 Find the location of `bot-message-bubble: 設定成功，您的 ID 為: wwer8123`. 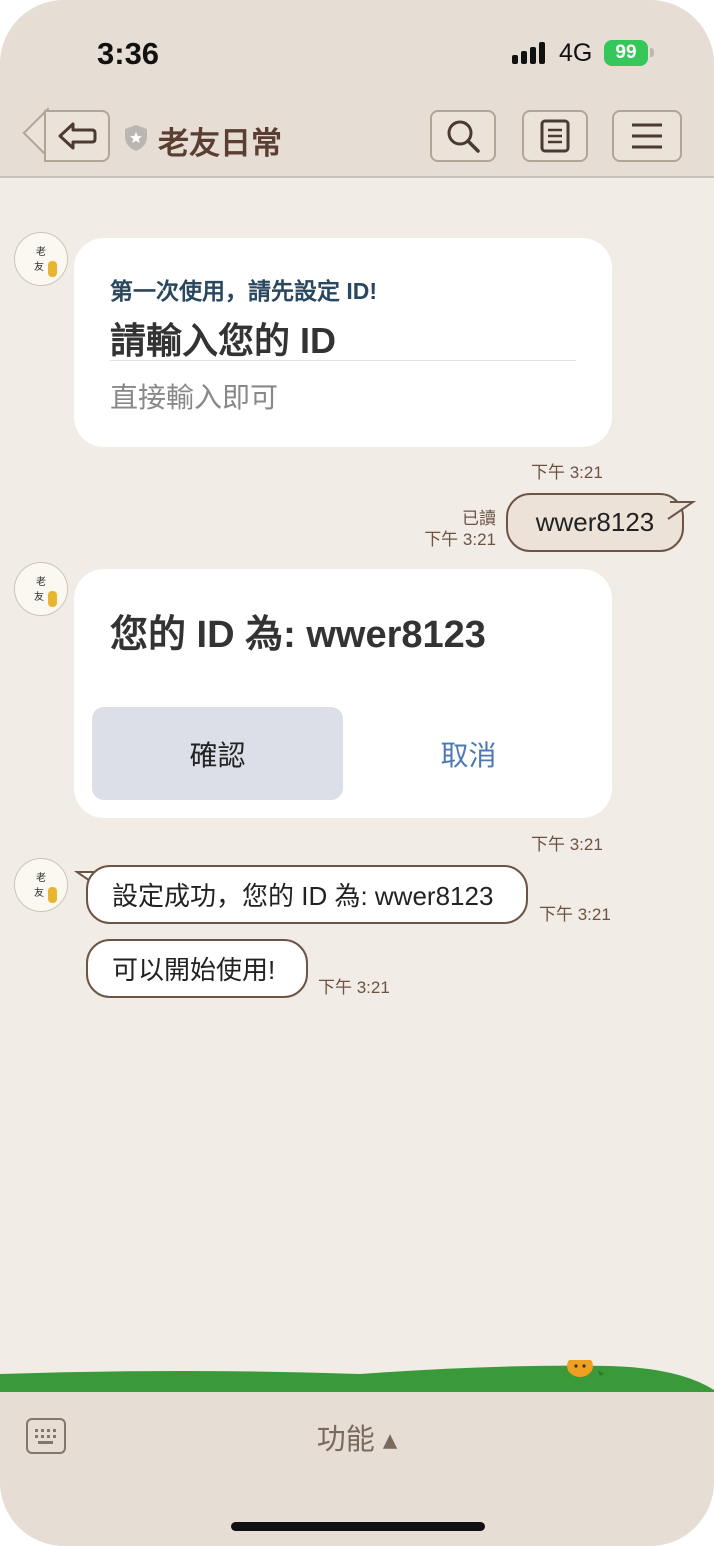

bot-message-bubble: 設定成功，您的 ID 為: wwer8123 is located at coordinates (307, 894).